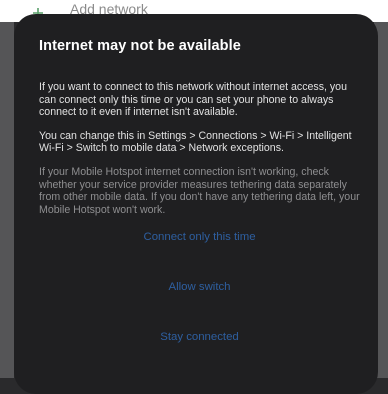  Describe the element at coordinates (7, 200) in the screenshot. I see `dim-overlay-left` at that location.